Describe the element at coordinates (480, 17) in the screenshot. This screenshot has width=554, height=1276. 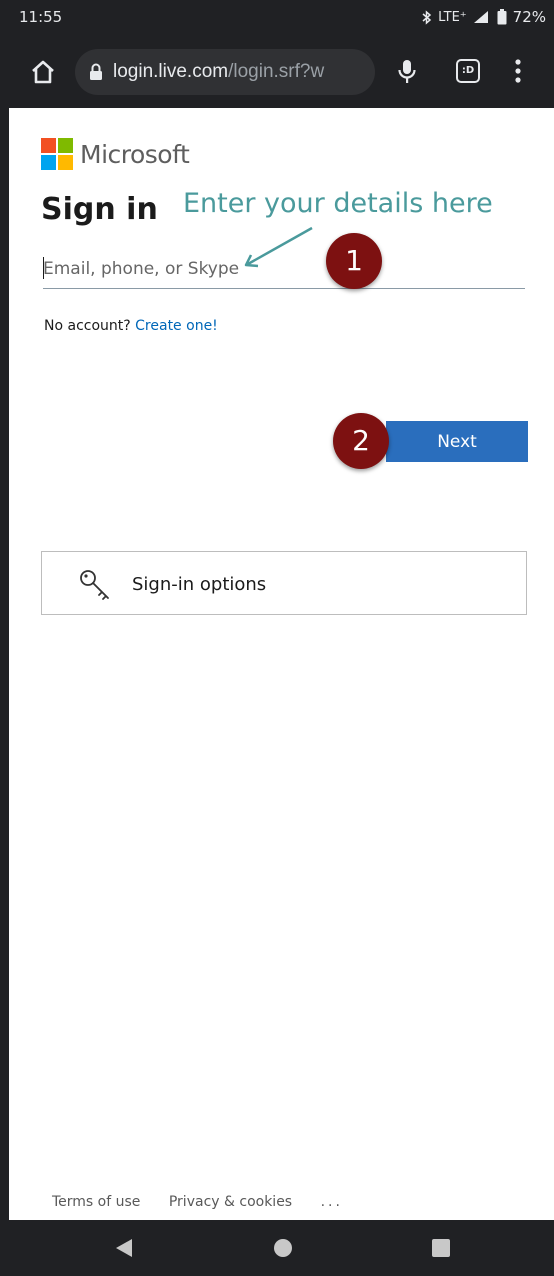
I see `signal-icon` at that location.